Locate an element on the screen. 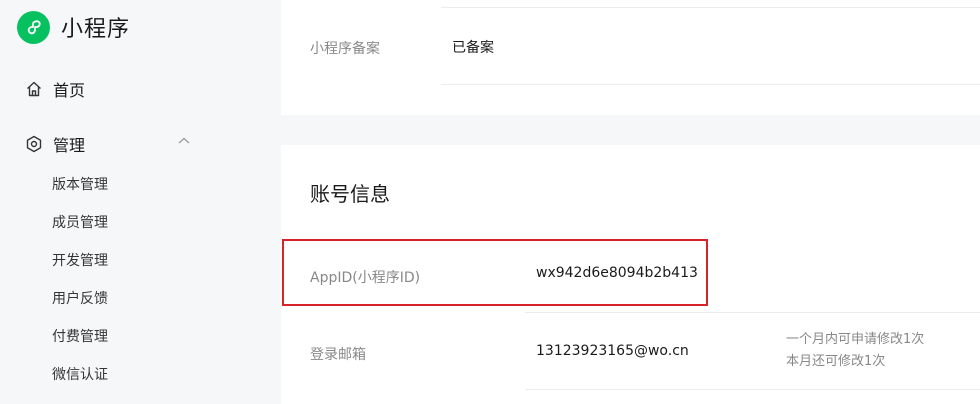 The height and width of the screenshot is (404, 980). sidebar-item-payment: 付费管理 is located at coordinates (80, 336).